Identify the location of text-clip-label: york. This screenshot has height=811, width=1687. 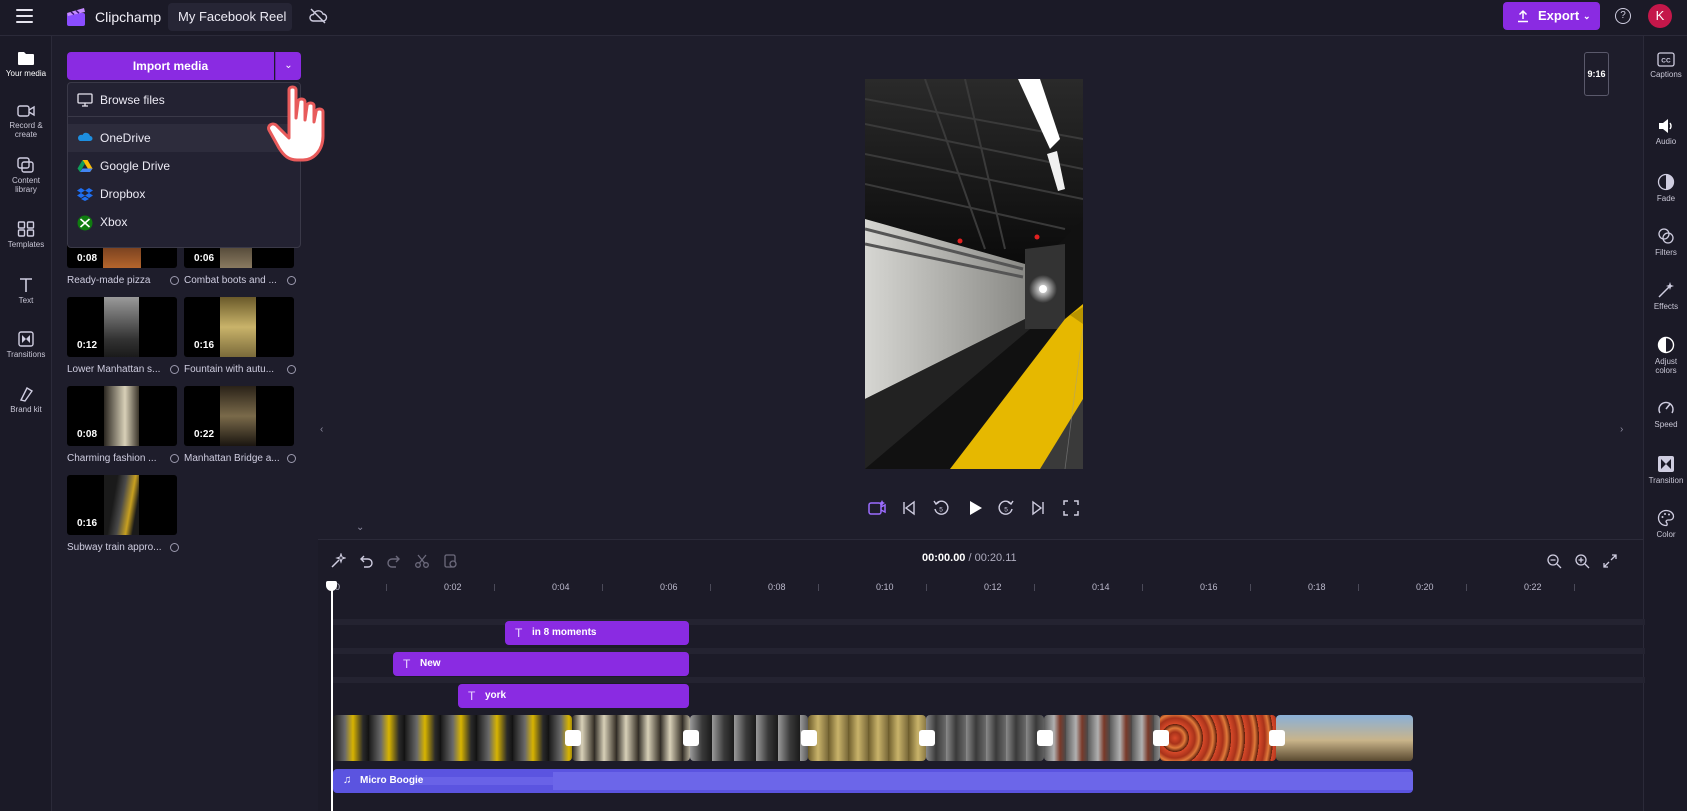
(496, 695).